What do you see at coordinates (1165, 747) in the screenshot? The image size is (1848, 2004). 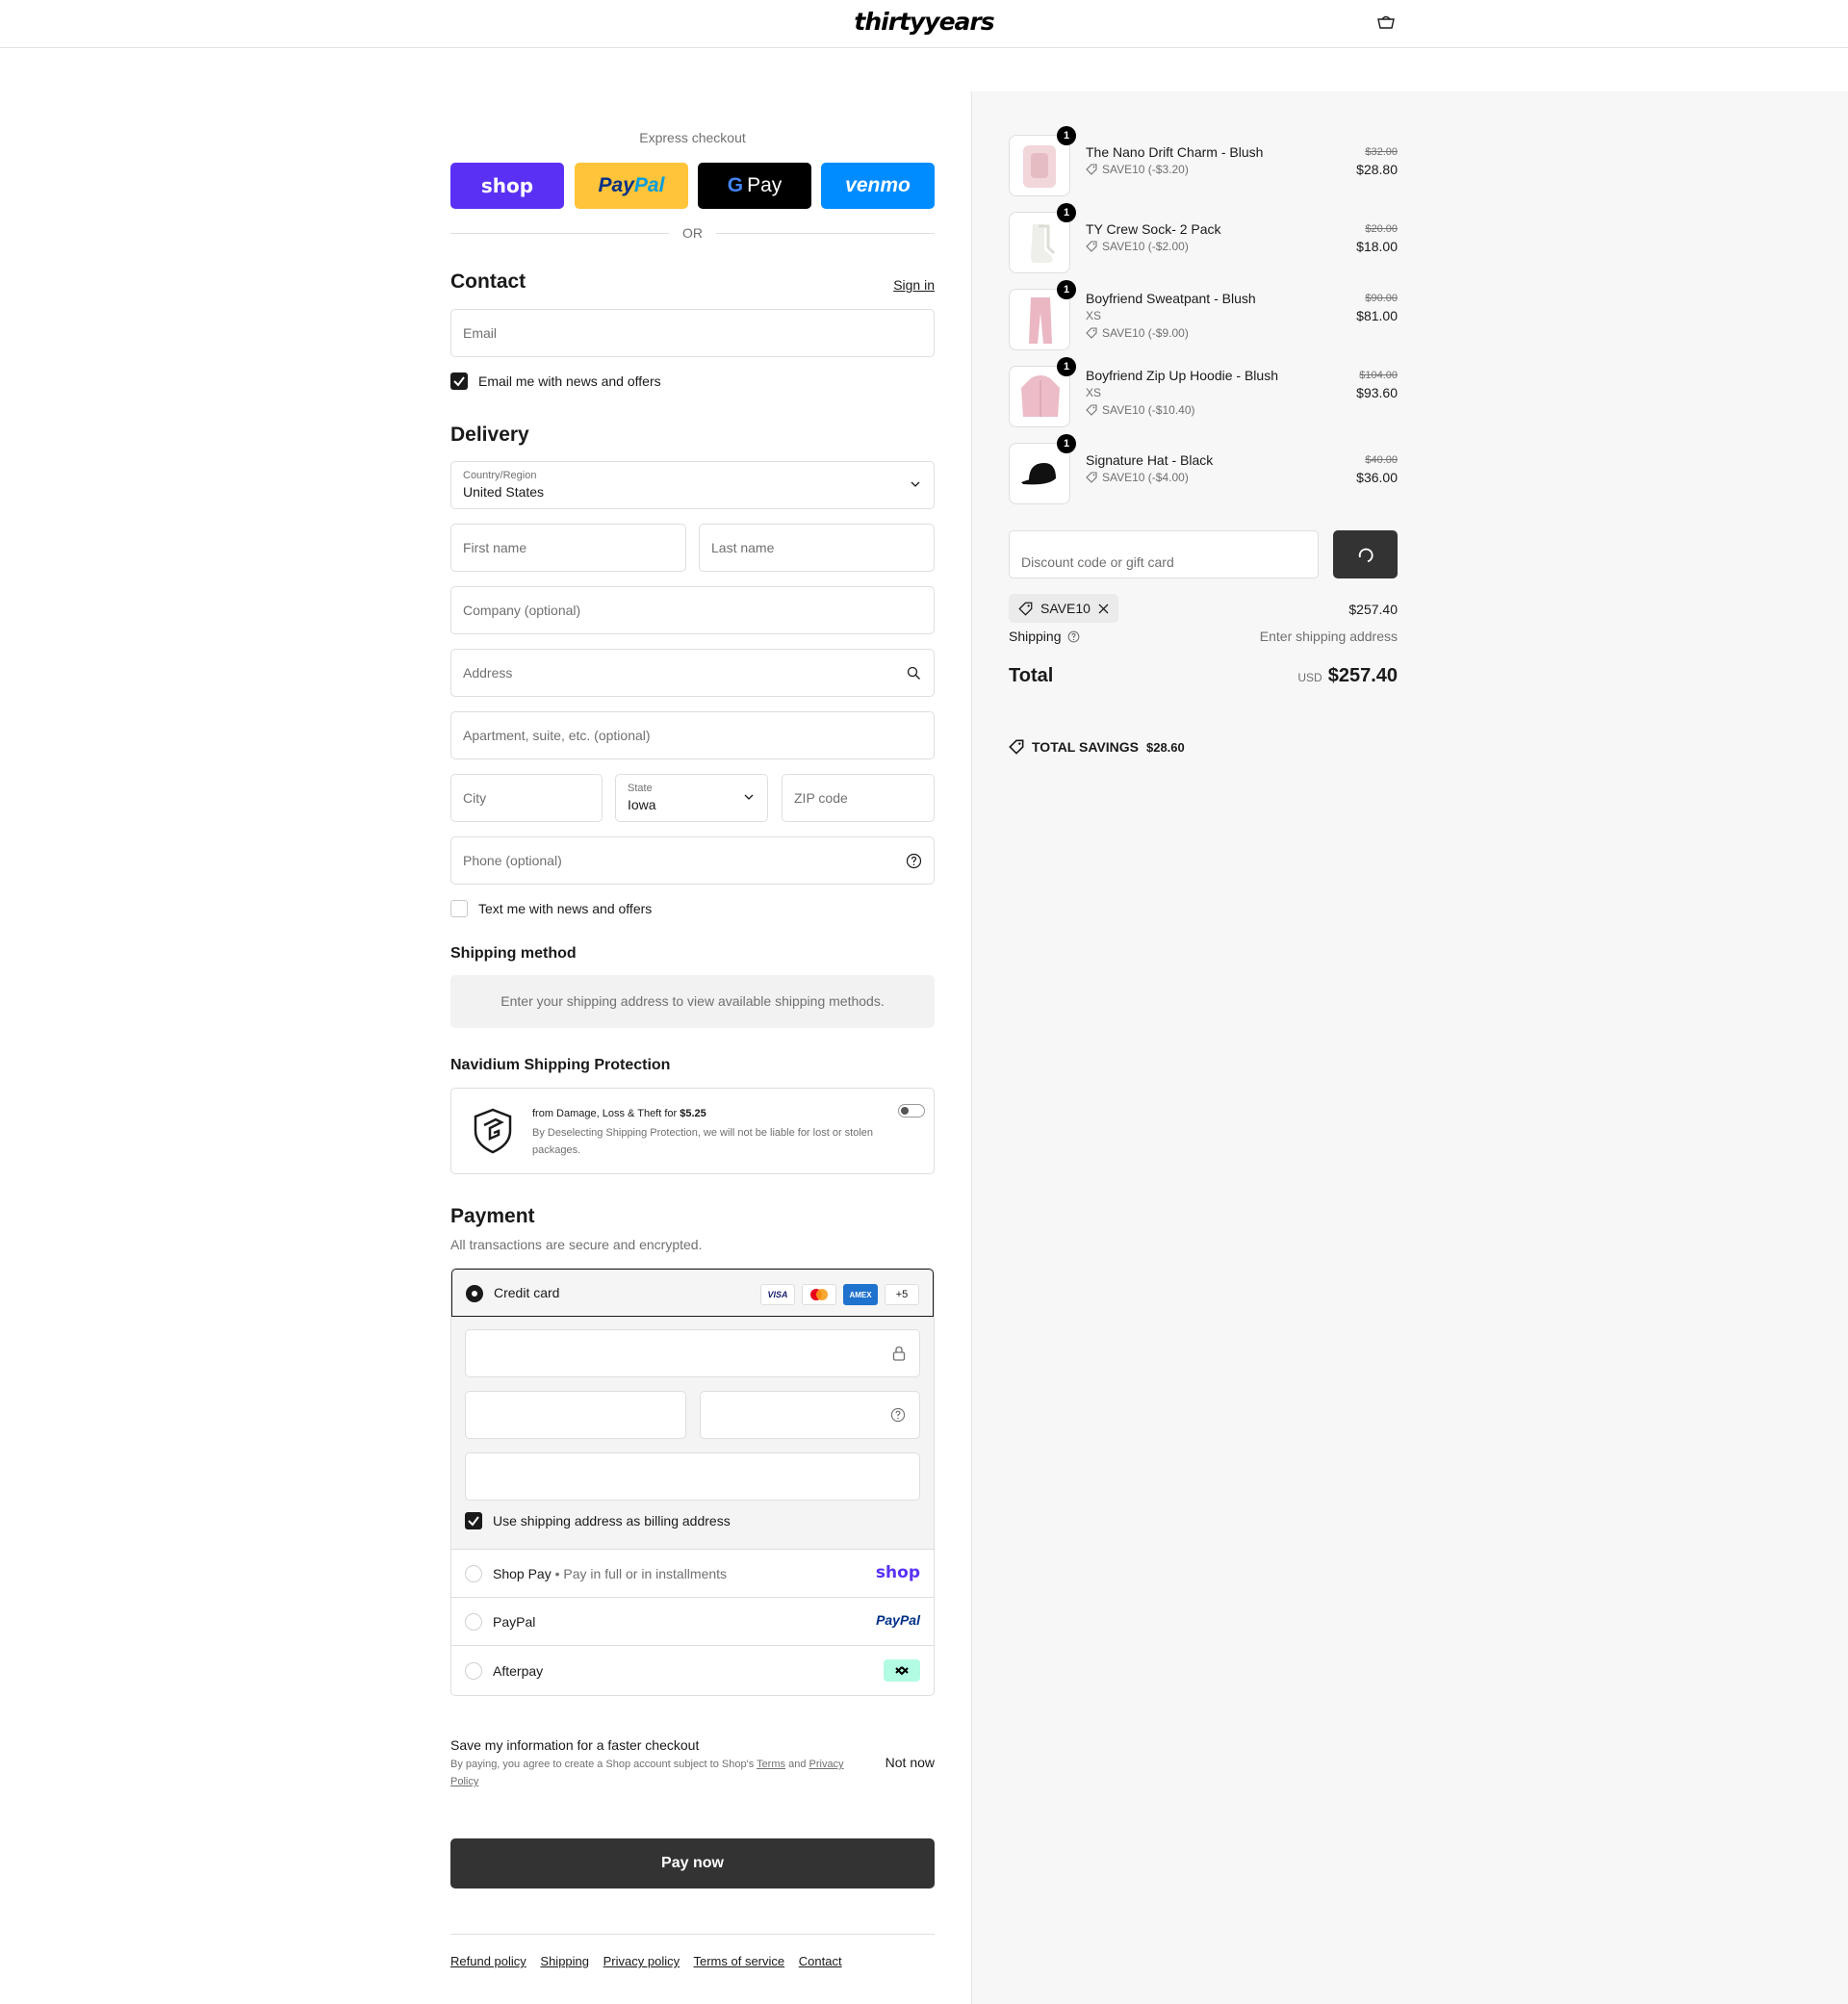 I see `savings-value: $28.60` at bounding box center [1165, 747].